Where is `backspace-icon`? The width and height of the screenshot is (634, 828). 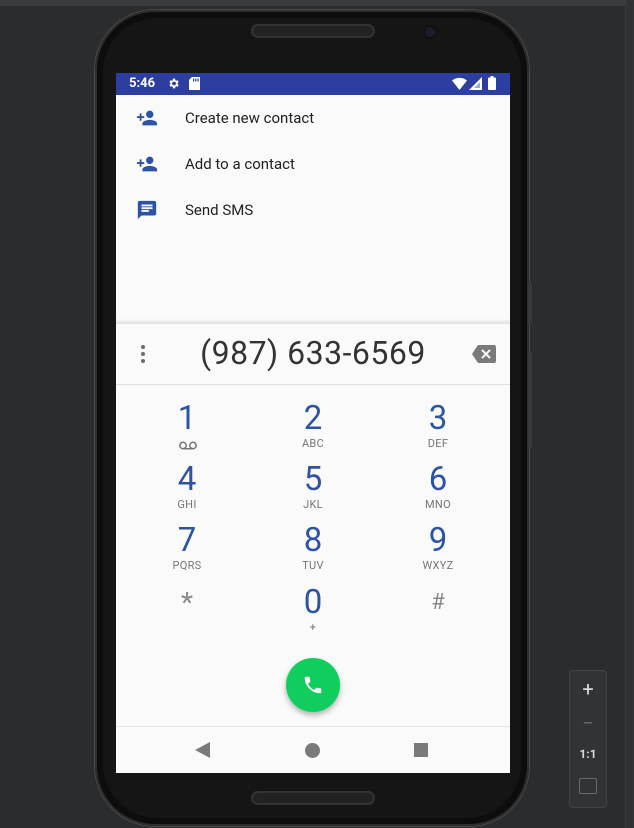 backspace-icon is located at coordinates (484, 354).